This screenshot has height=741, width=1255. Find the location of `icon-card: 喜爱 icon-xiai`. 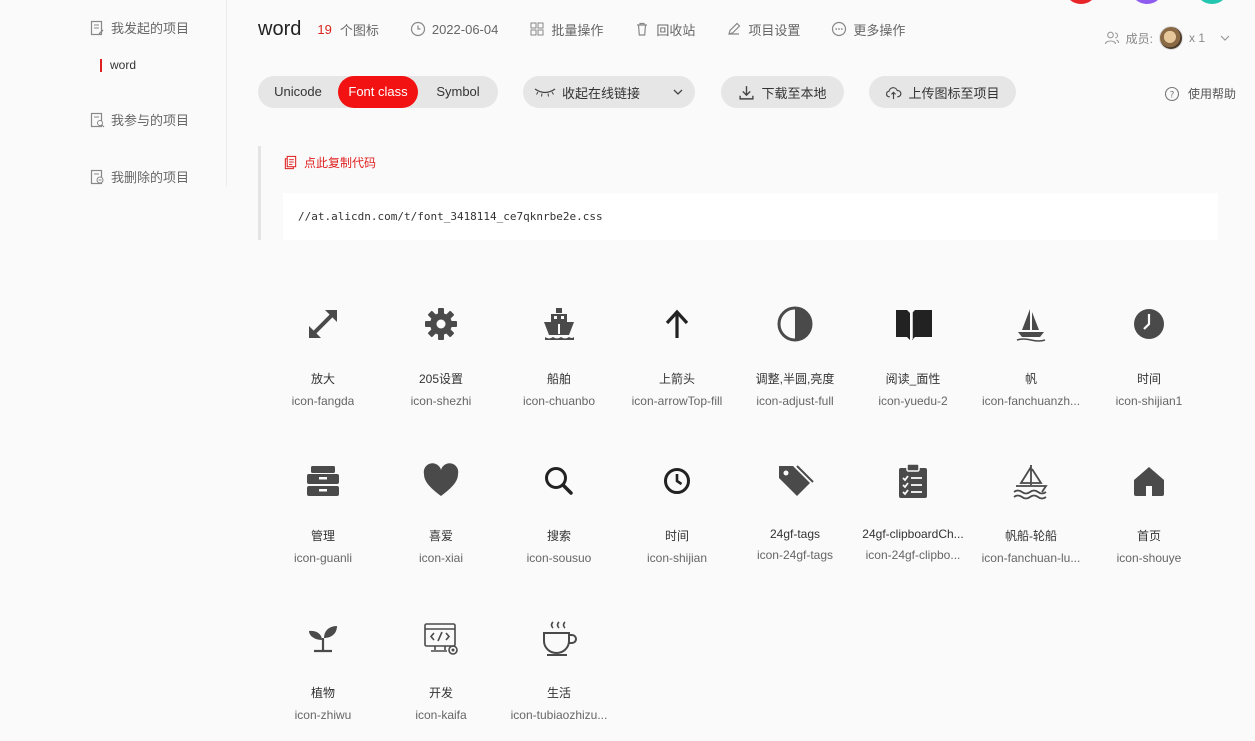

icon-card: 喜爱 icon-xiai is located at coordinates (441, 531).